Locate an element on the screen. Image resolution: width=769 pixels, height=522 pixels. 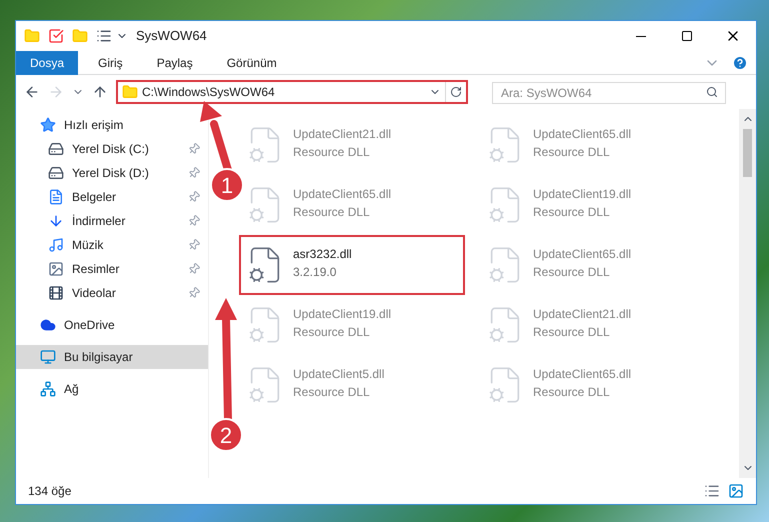
help-icon is located at coordinates (740, 62).